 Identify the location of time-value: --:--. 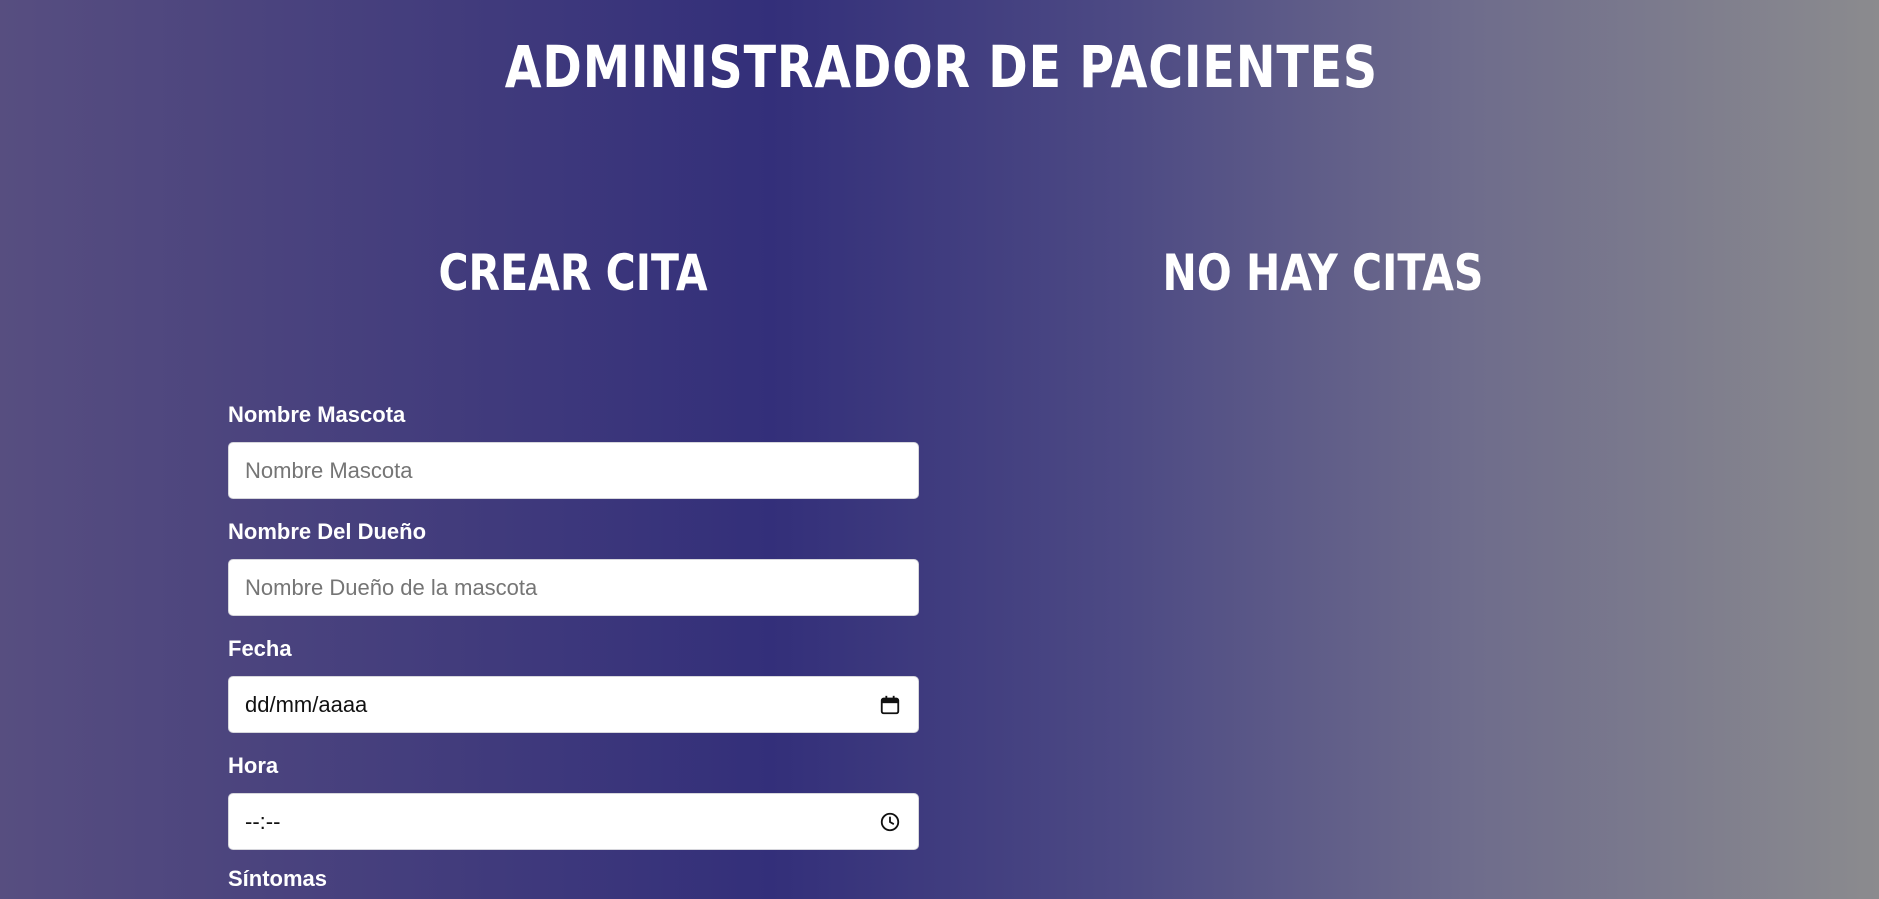
(263, 821).